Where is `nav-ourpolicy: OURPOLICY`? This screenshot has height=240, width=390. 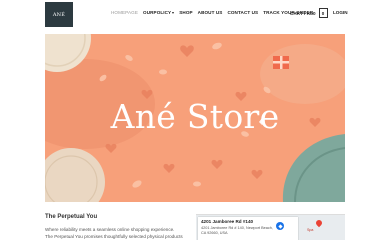
nav-ourpolicy: OURPOLICY is located at coordinates (159, 12).